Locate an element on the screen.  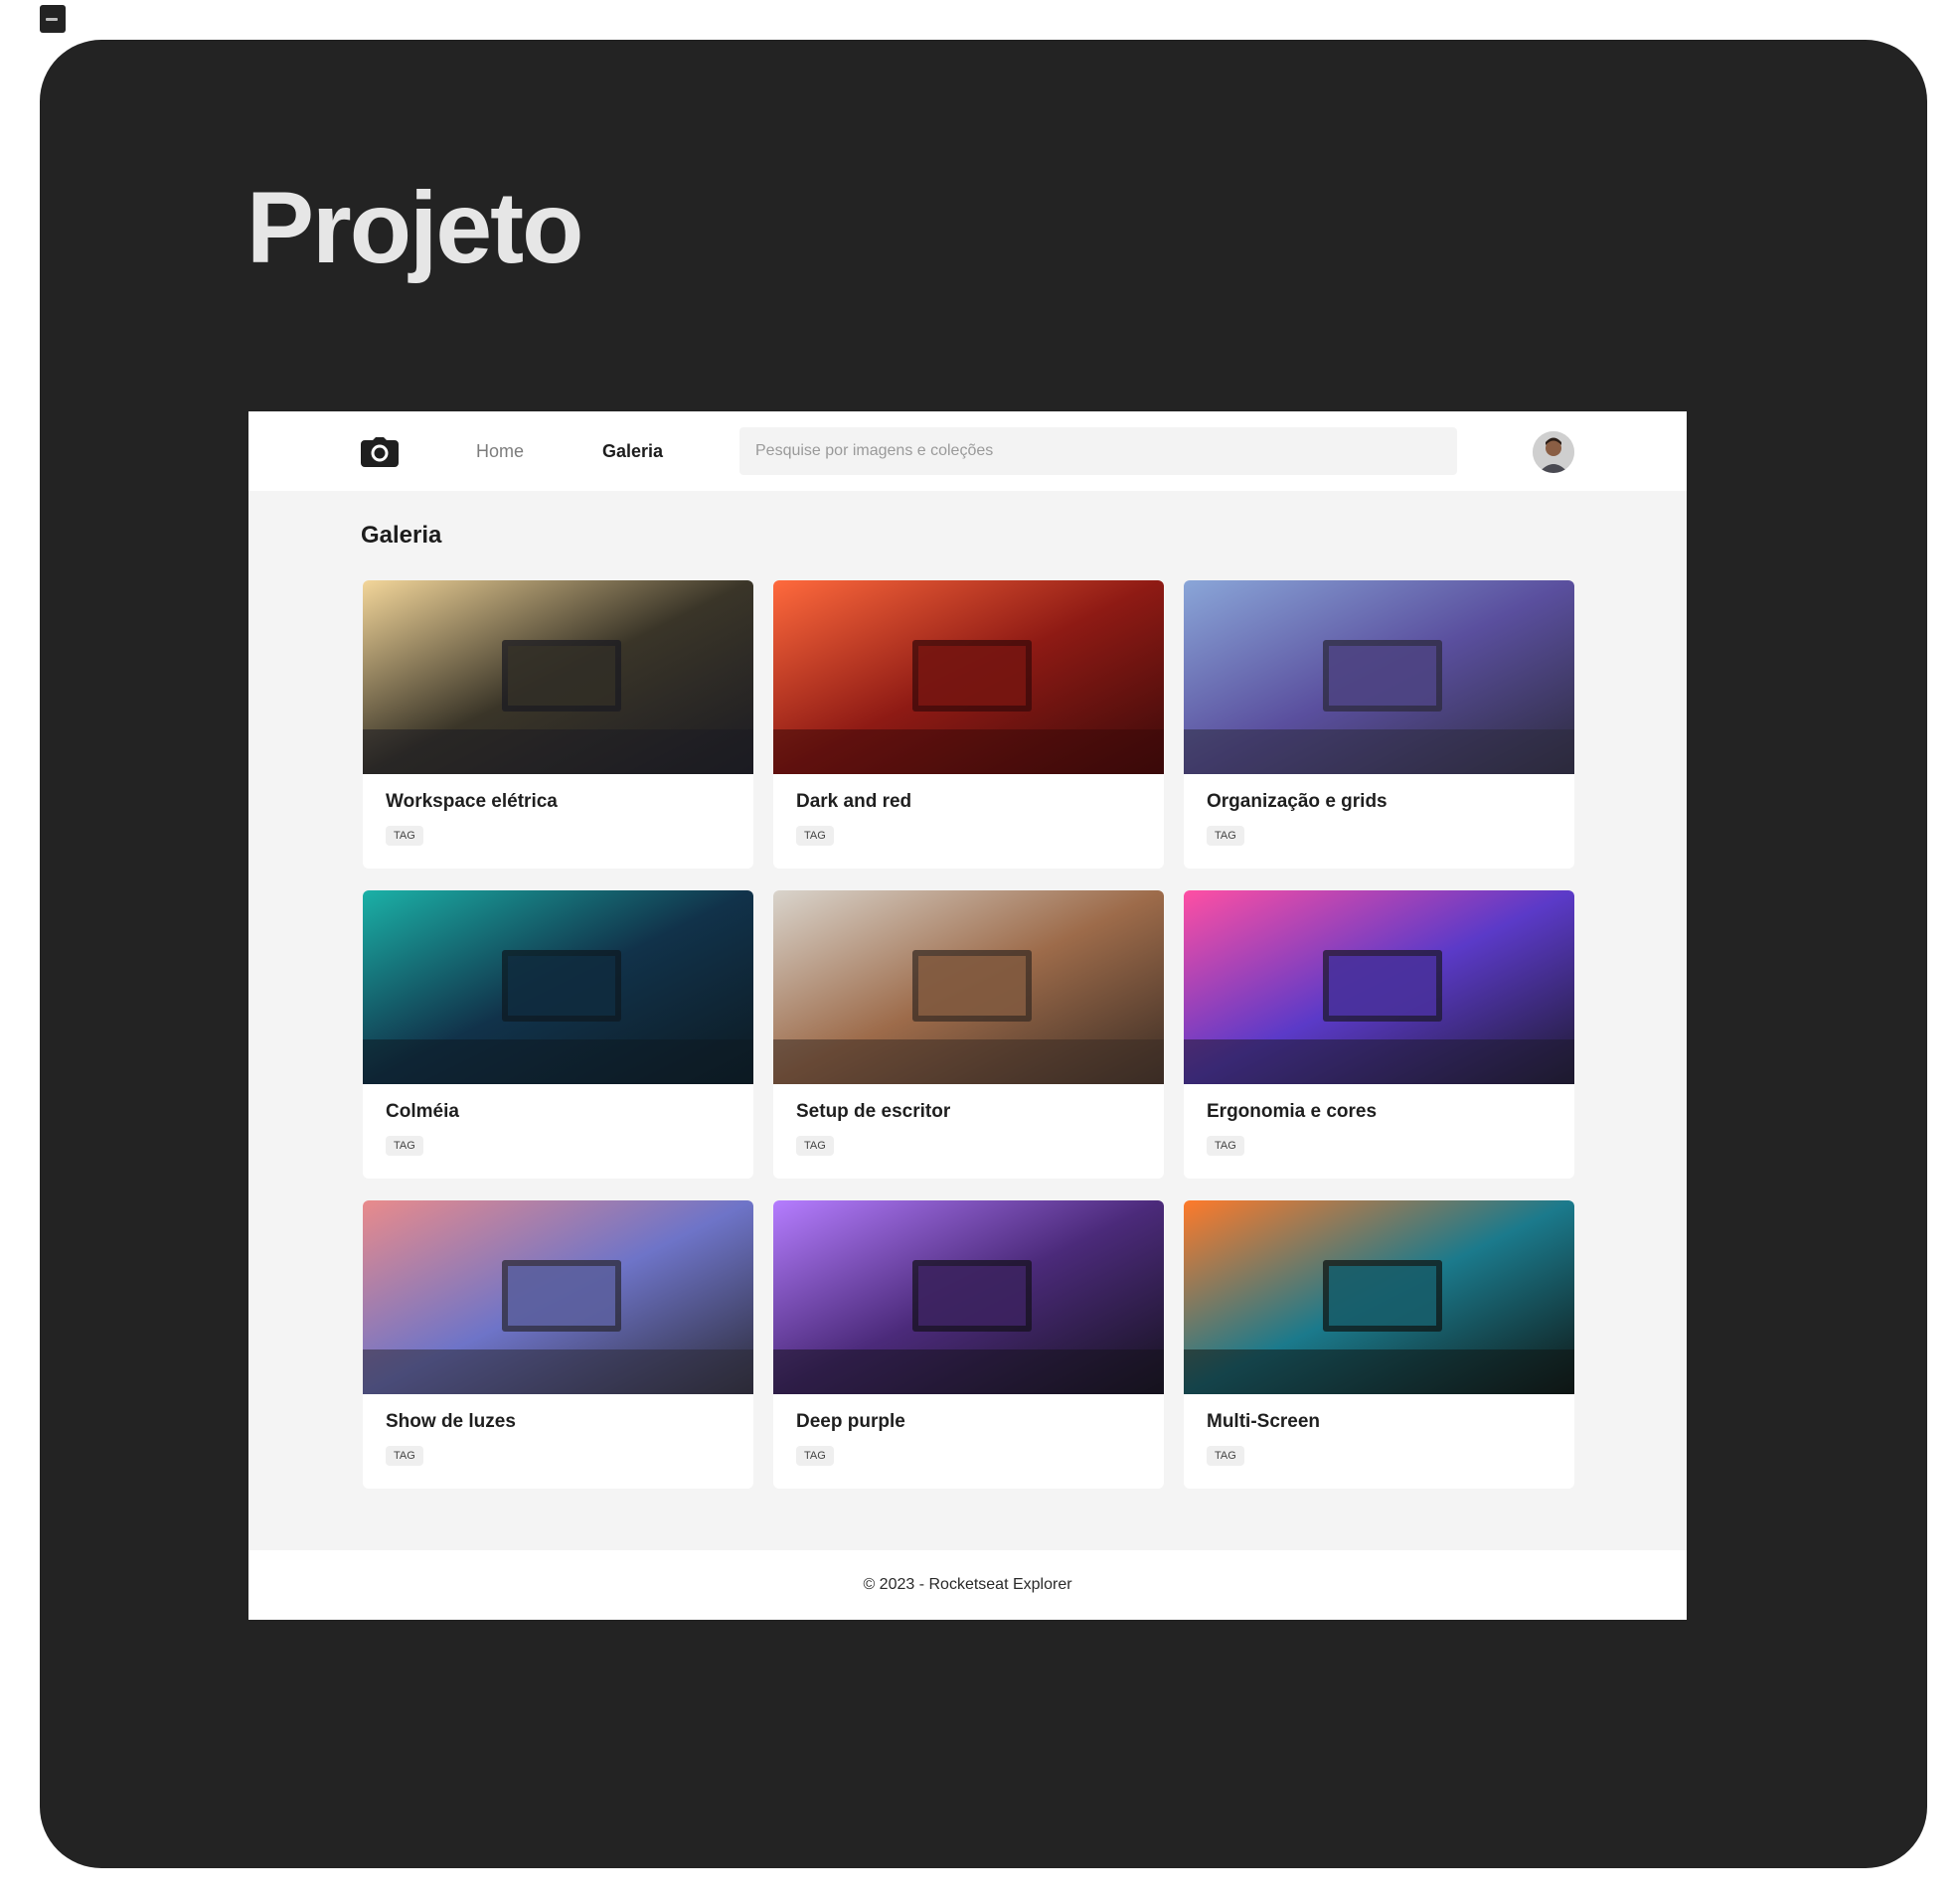
gallery-card: Dark and red TAG is located at coordinates (969, 725).